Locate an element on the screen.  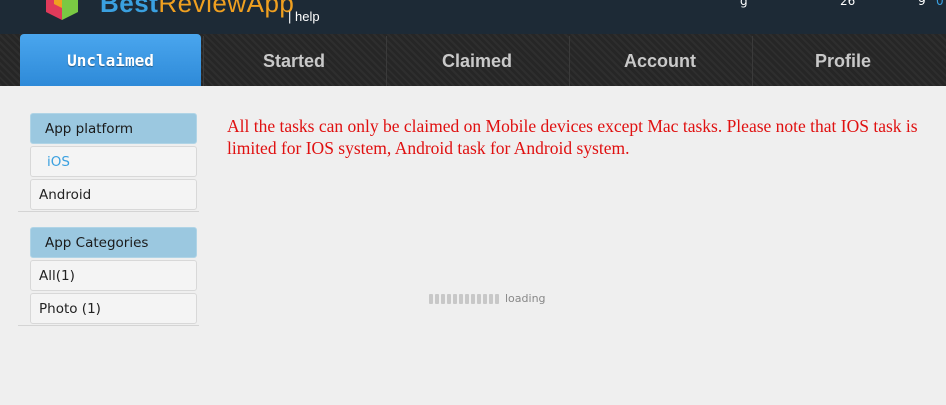
tab-account: Account is located at coordinates (659, 61).